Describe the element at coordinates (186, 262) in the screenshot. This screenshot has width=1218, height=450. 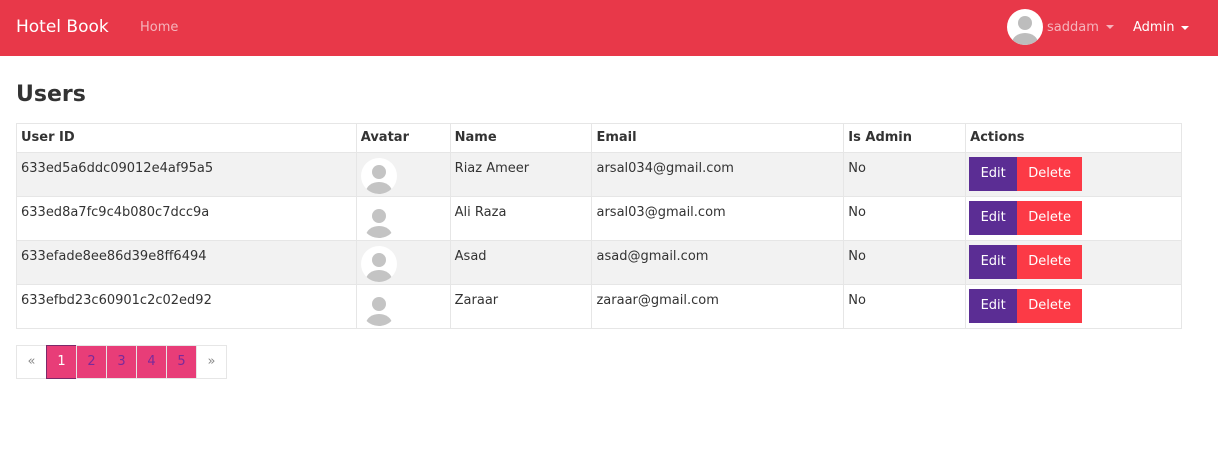
I see `cell-user-id: 633efade8ee86d39e8ff6494` at that location.